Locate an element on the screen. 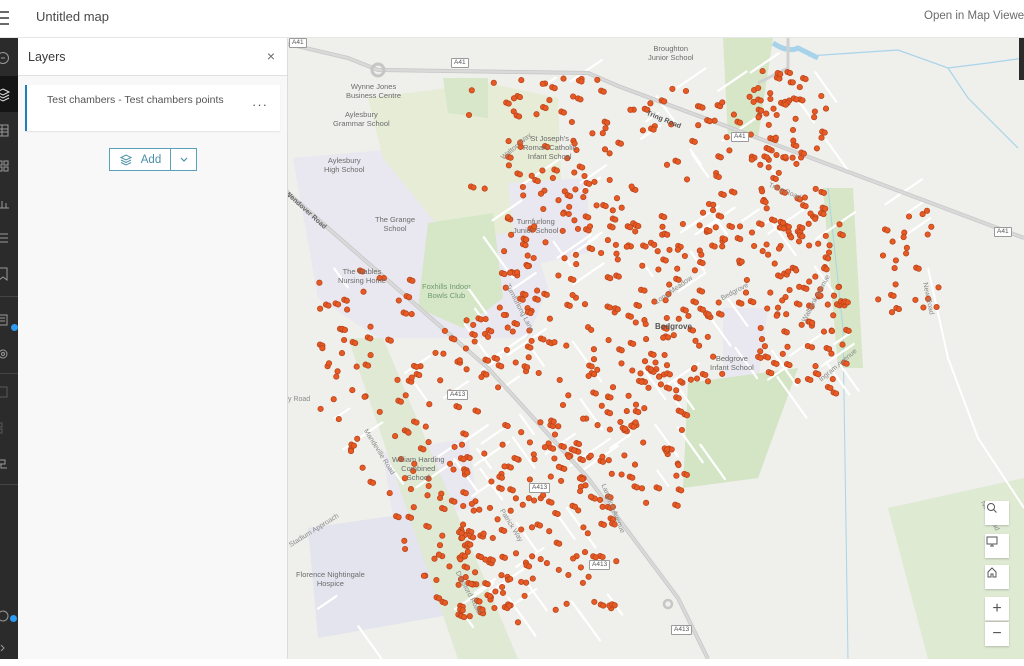 This screenshot has width=1024, height=666. action-layers is located at coordinates (9, 94).